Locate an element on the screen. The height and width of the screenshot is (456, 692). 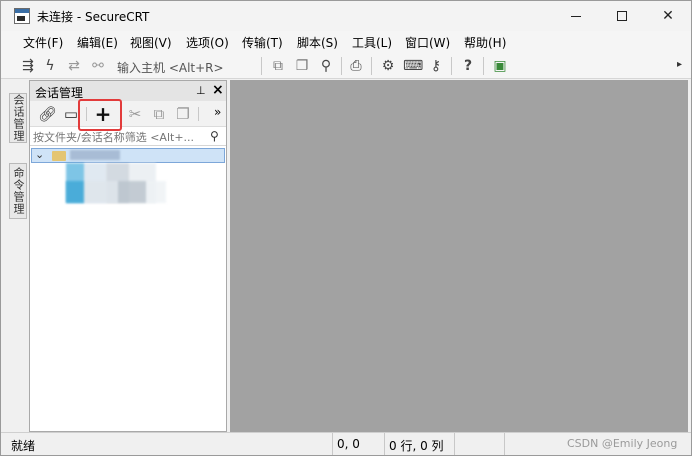
session-filter: ⚲ is located at coordinates (128, 137).